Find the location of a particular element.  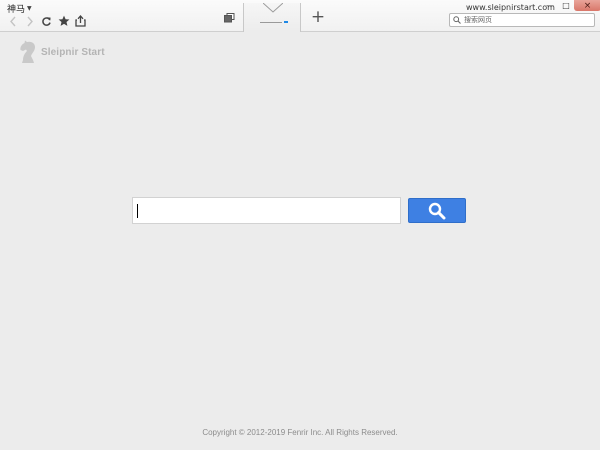

text-cursor is located at coordinates (137, 211).